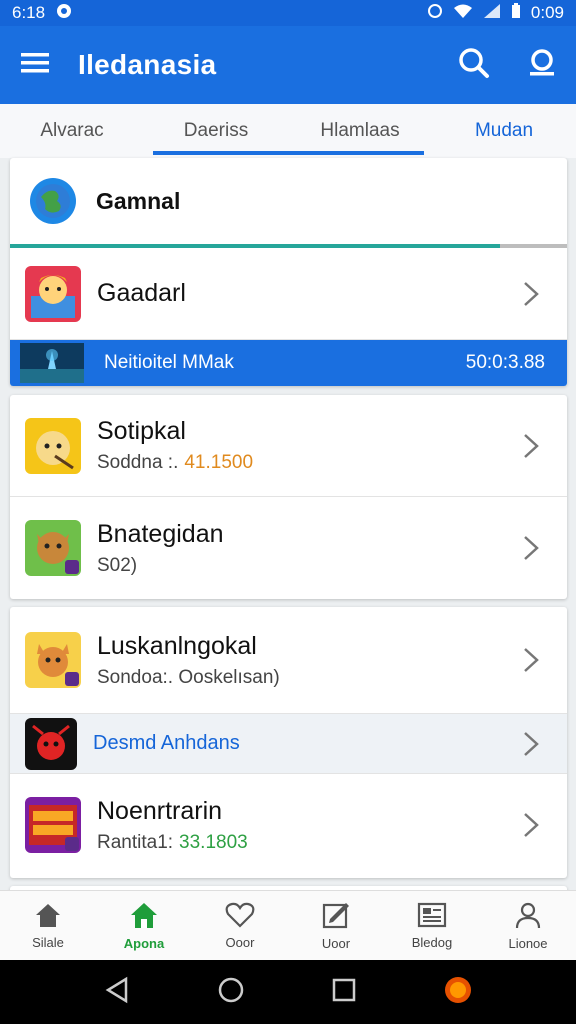 Image resolution: width=576 pixels, height=1024 pixels. What do you see at coordinates (288, 548) in the screenshot?
I see `list-item: Bnategidan S02)` at bounding box center [288, 548].